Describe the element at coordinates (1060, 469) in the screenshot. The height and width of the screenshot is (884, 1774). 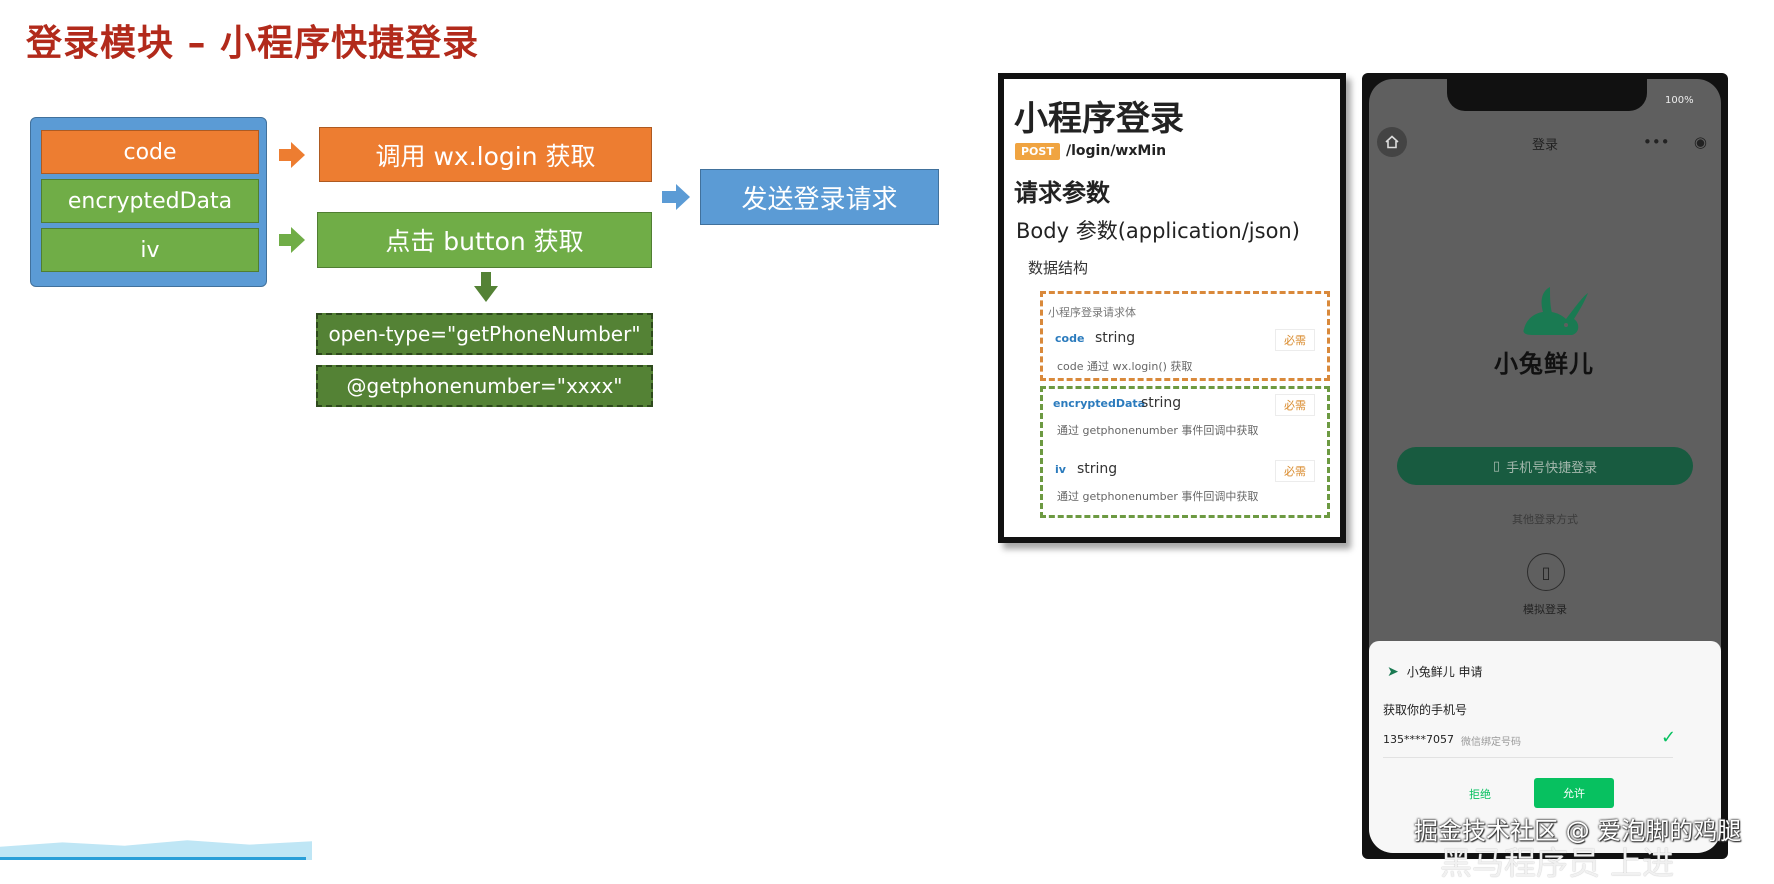
I see `field-name: iv` at that location.